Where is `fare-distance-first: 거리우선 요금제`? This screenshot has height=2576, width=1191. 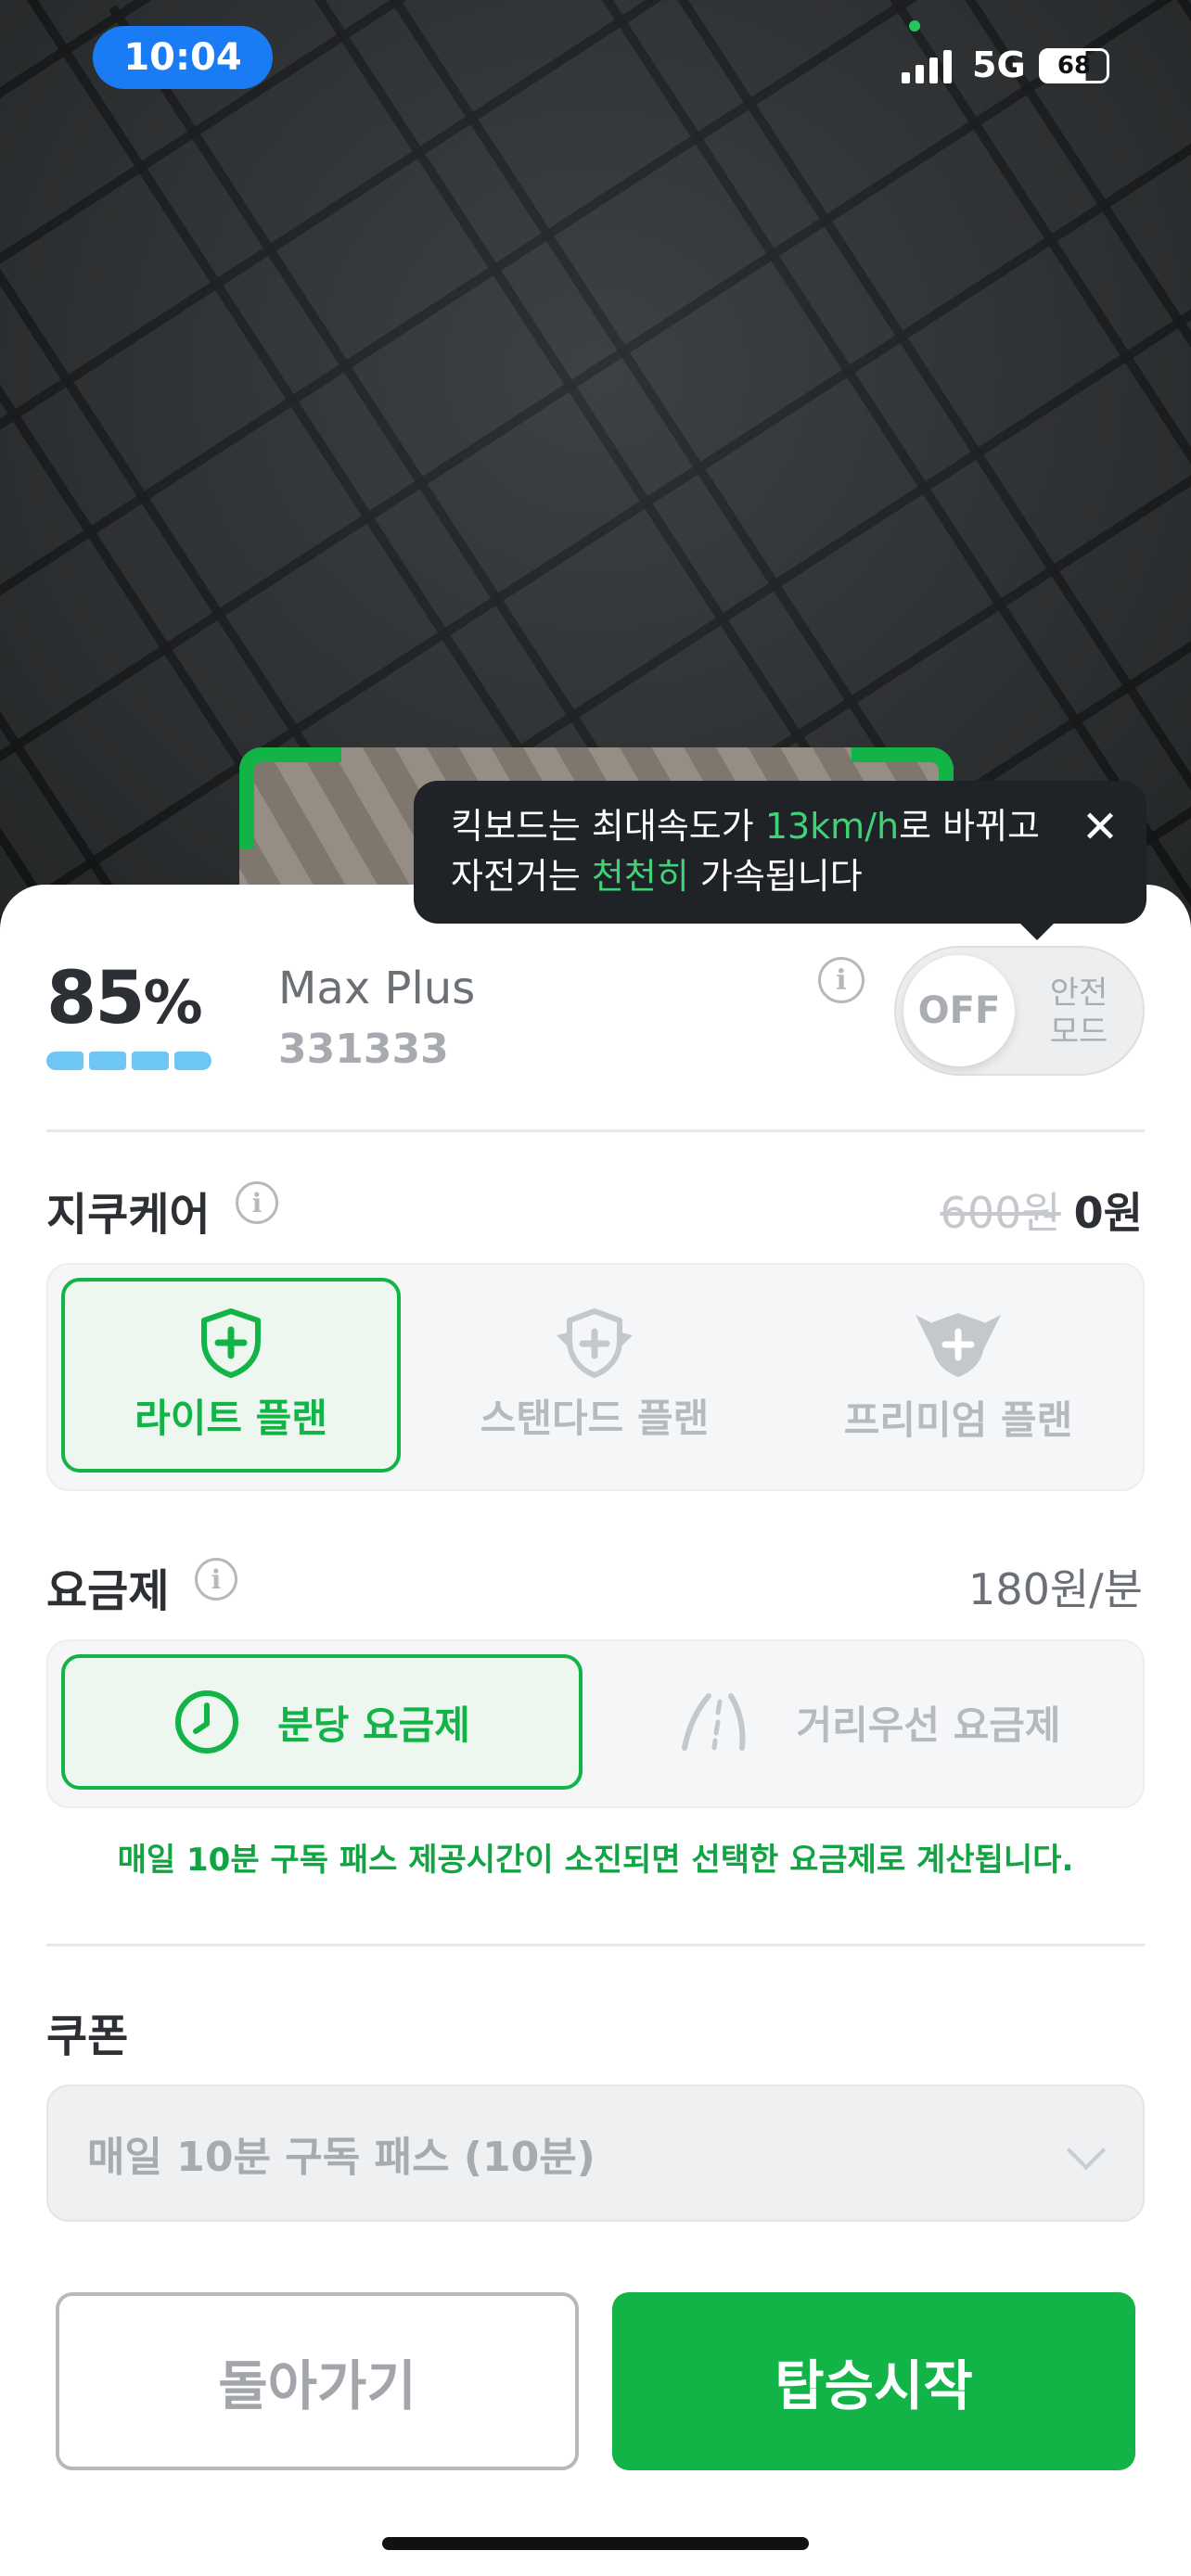
fare-distance-first: 거리우선 요금제 is located at coordinates (870, 1722).